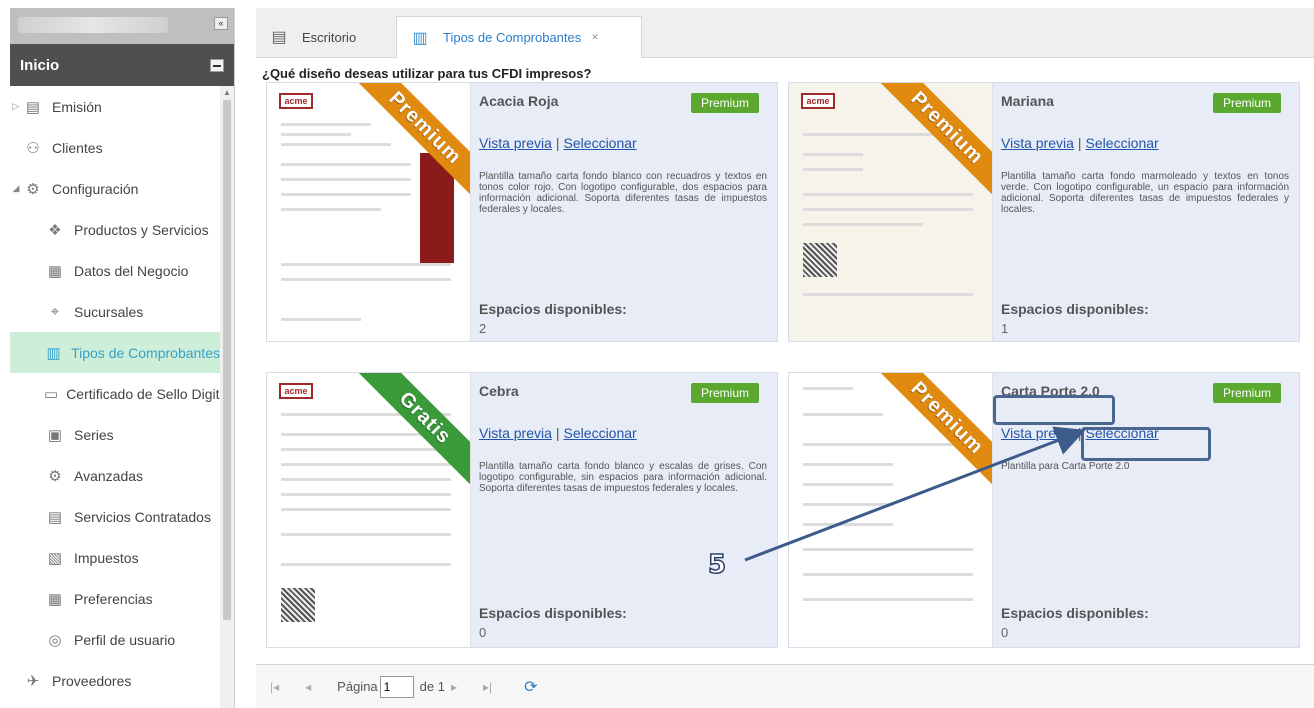 This screenshot has width=1314, height=708. What do you see at coordinates (499, 391) in the screenshot?
I see `template-title: Cebra` at bounding box center [499, 391].